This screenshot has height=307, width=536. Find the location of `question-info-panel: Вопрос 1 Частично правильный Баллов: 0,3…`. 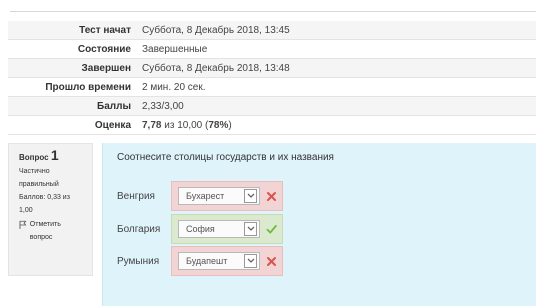

question-info-panel: Вопрос 1 Частично правильный Баллов: 0,3… is located at coordinates (50, 209).